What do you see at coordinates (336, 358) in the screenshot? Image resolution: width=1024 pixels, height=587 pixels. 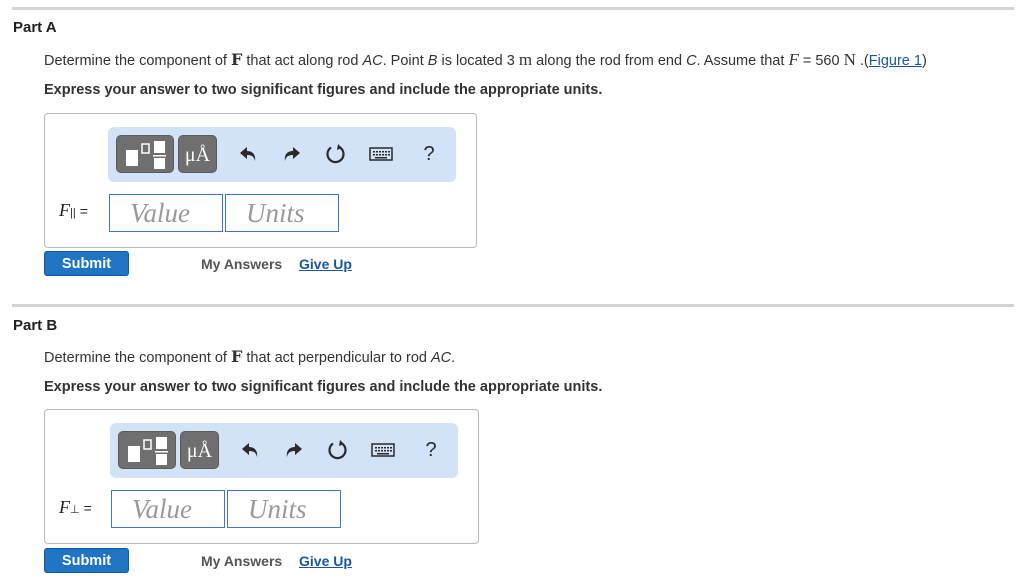 I see `prompt-text: that act perpendicular to rod` at bounding box center [336, 358].